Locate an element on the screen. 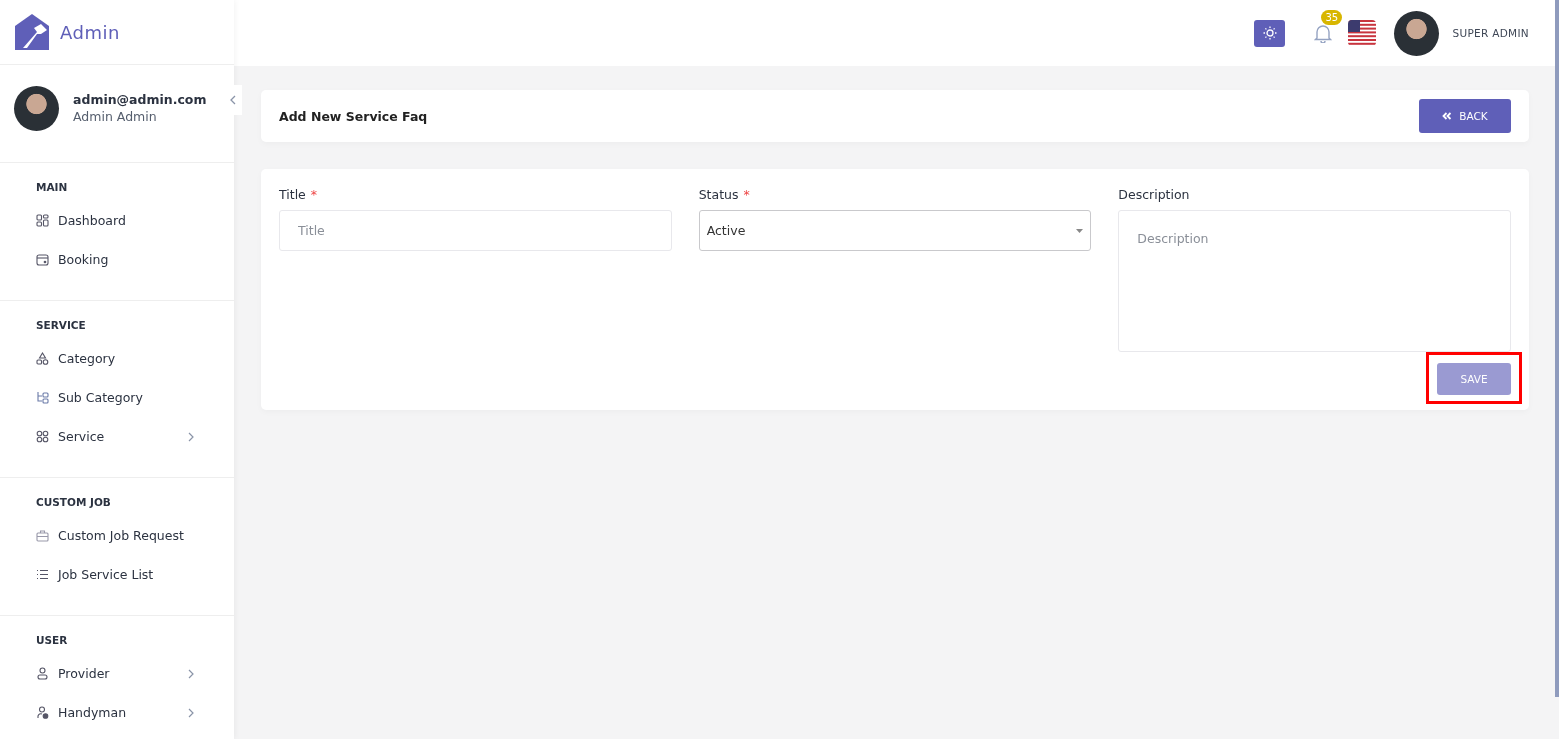  section-heading: USER is located at coordinates (52, 640).